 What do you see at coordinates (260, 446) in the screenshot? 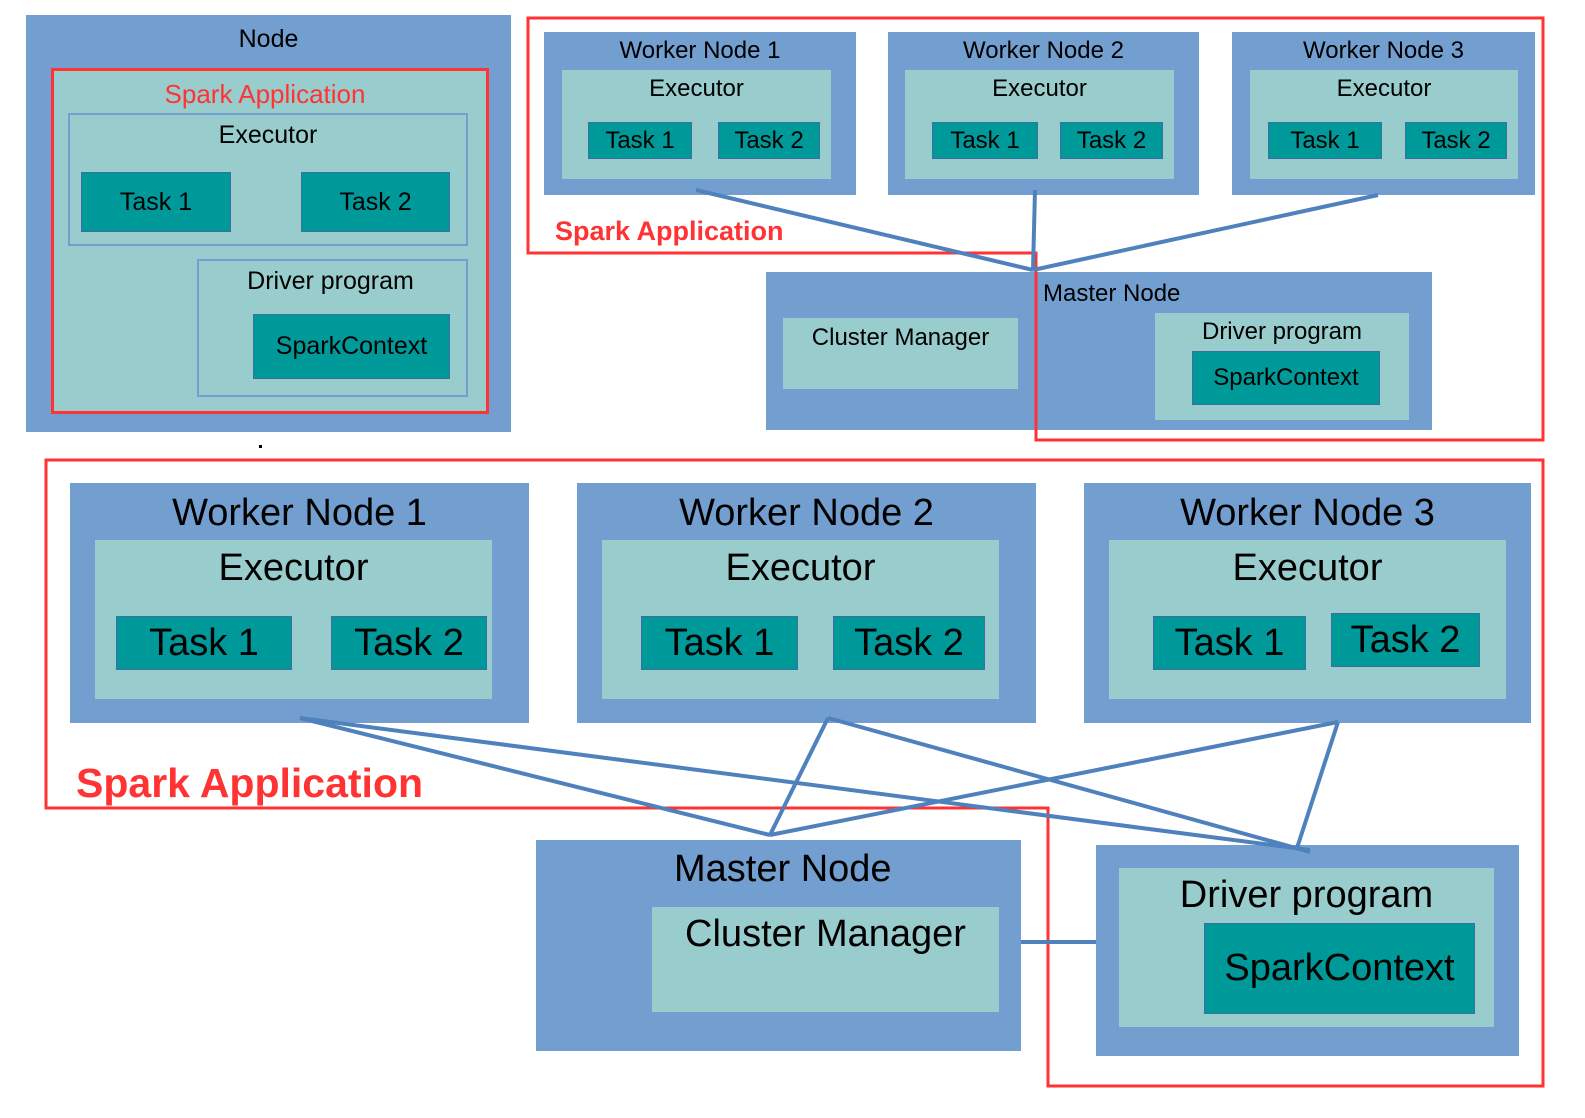
I see `dot` at bounding box center [260, 446].